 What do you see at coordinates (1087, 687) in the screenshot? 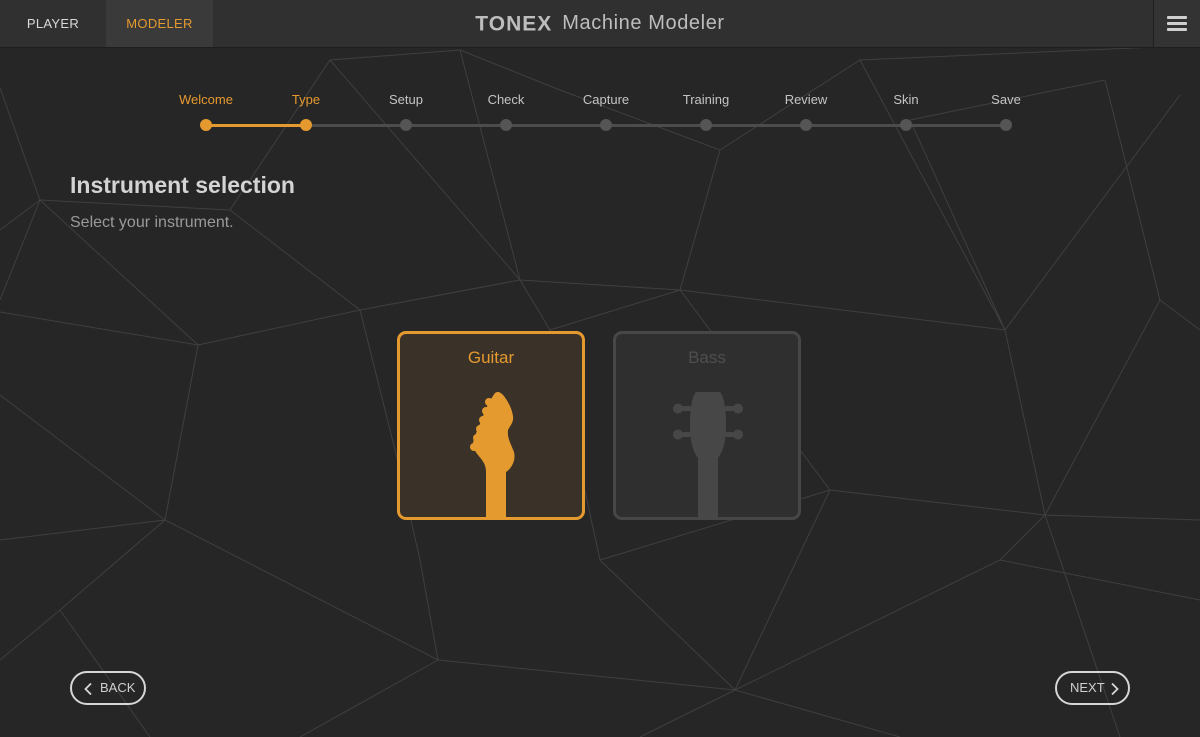
I see `next-label: NEXT` at bounding box center [1087, 687].